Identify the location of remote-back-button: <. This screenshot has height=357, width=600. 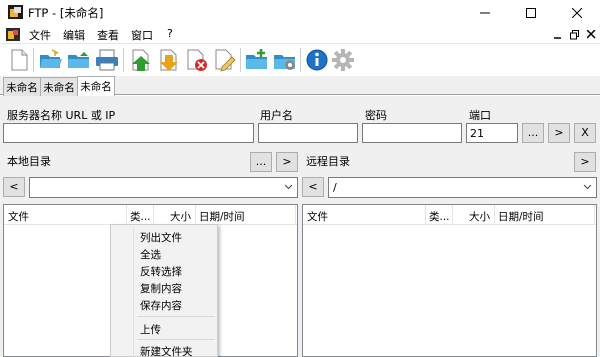
(313, 187).